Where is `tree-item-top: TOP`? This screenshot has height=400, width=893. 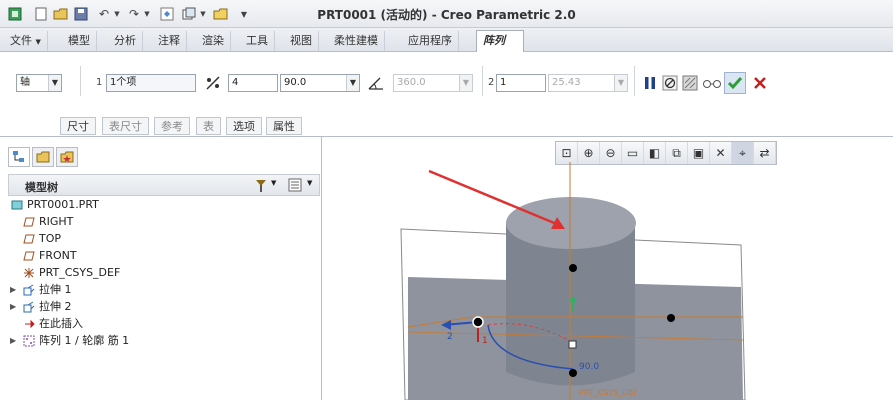 tree-item-top: TOP is located at coordinates (41, 239).